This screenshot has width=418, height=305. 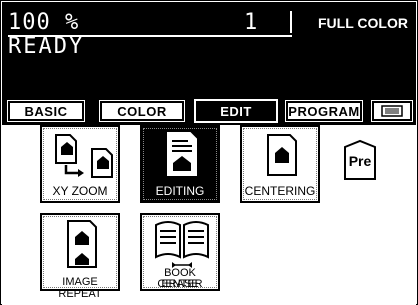 What do you see at coordinates (46, 111) in the screenshot?
I see `tab-basic: BASIC` at bounding box center [46, 111].